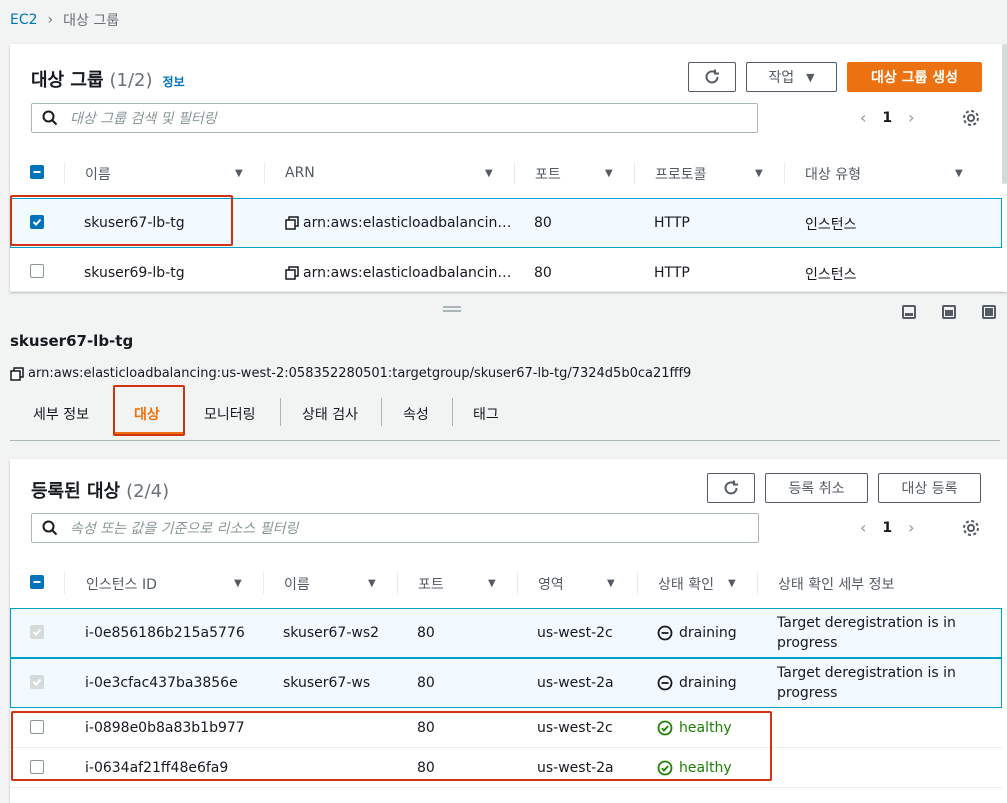  Describe the element at coordinates (61, 414) in the screenshot. I see `tab-details: 세부 정보` at that location.